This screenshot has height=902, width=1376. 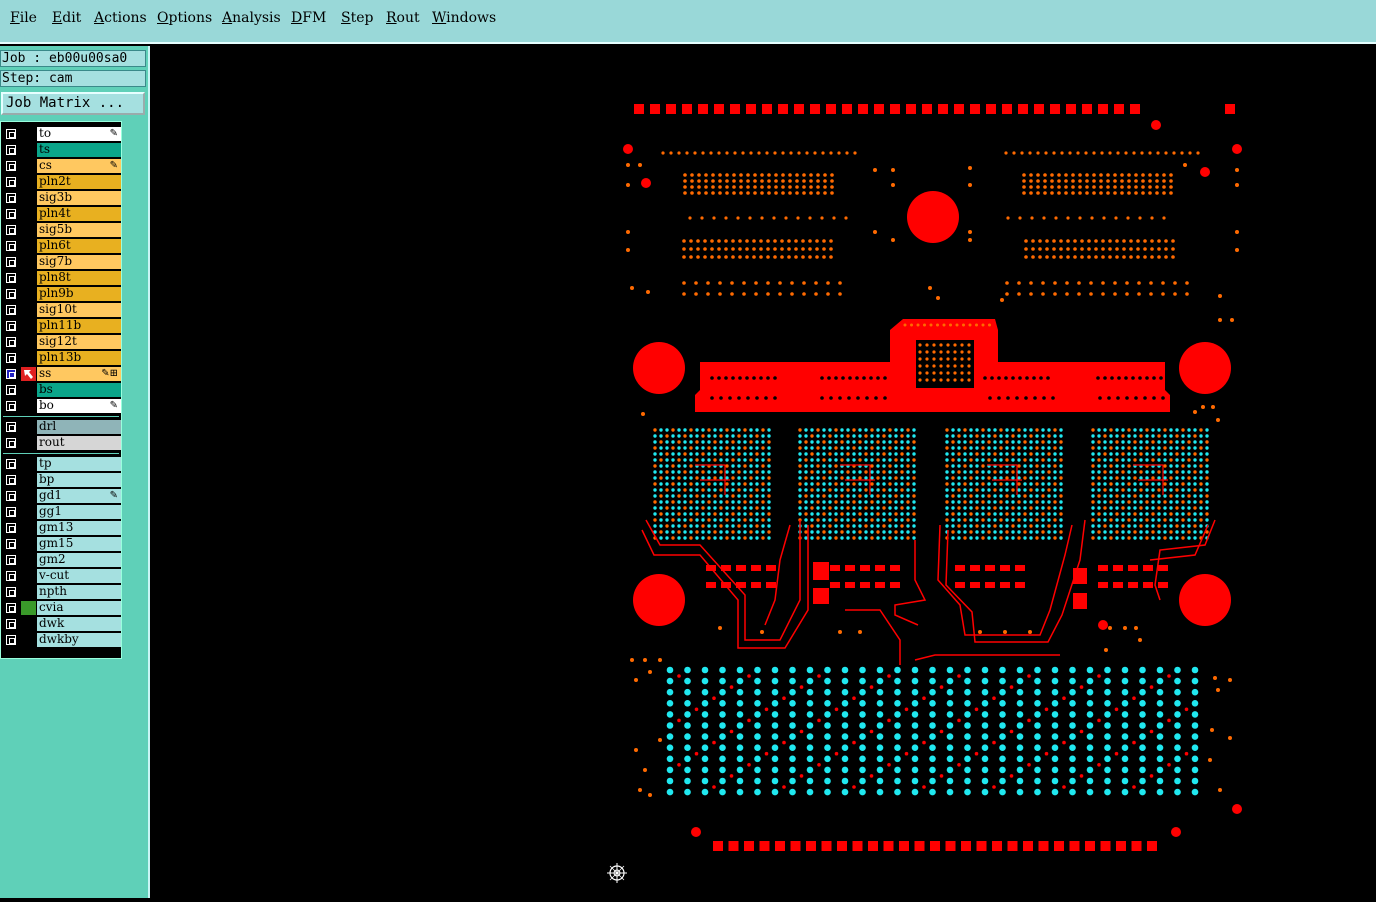 I want to click on layer-row-pln6t: pln6t, so click(x=62, y=246).